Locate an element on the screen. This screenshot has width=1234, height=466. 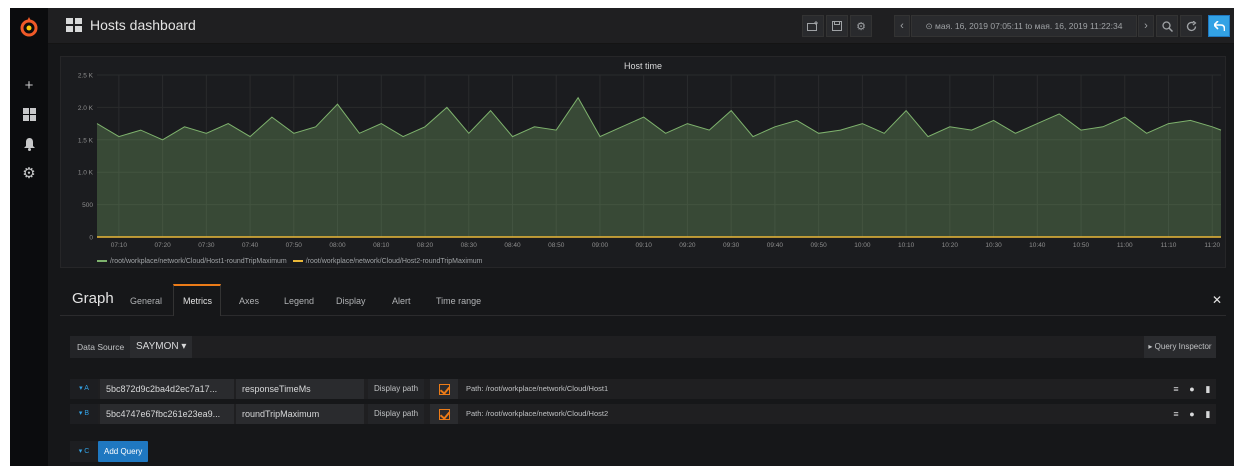
x-tick-label: 10:50 is located at coordinates (1081, 245).